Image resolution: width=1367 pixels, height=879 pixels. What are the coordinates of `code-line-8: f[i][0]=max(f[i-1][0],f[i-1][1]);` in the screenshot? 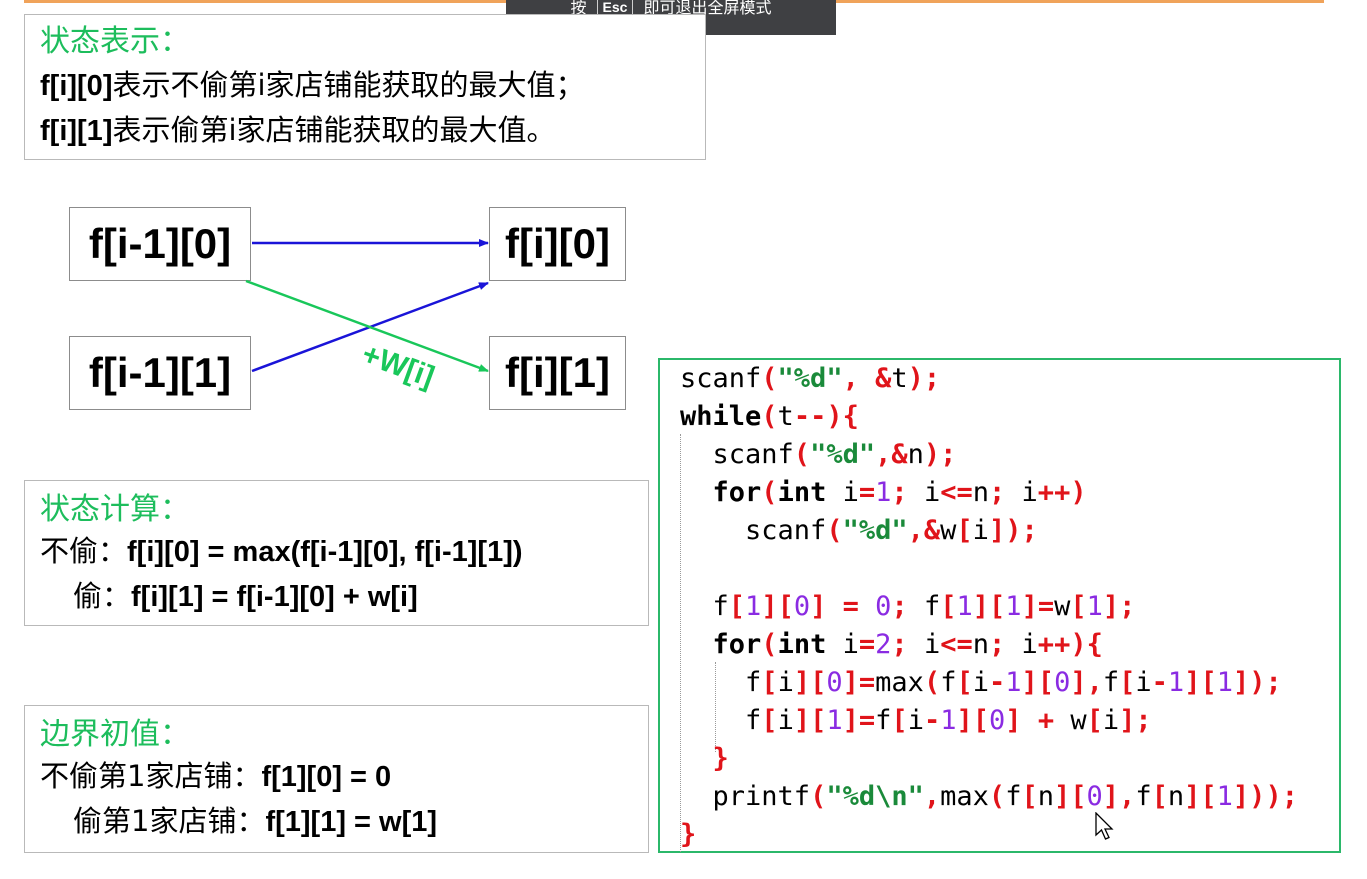 It's located at (1013, 682).